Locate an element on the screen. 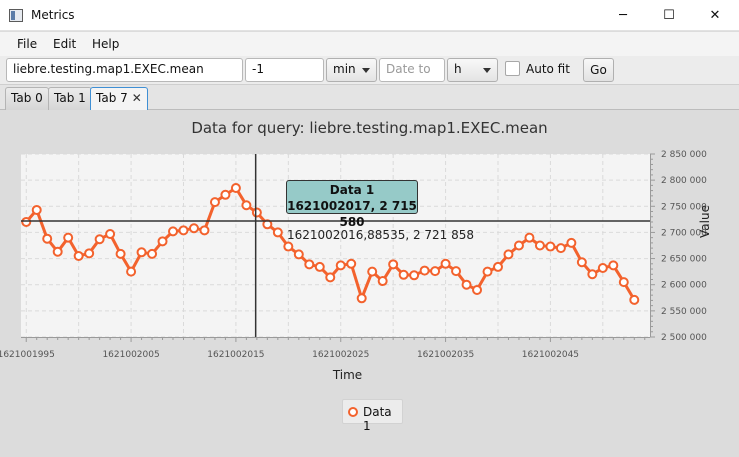 This screenshot has width=739, height=457. legend: Data 1 is located at coordinates (372, 416).